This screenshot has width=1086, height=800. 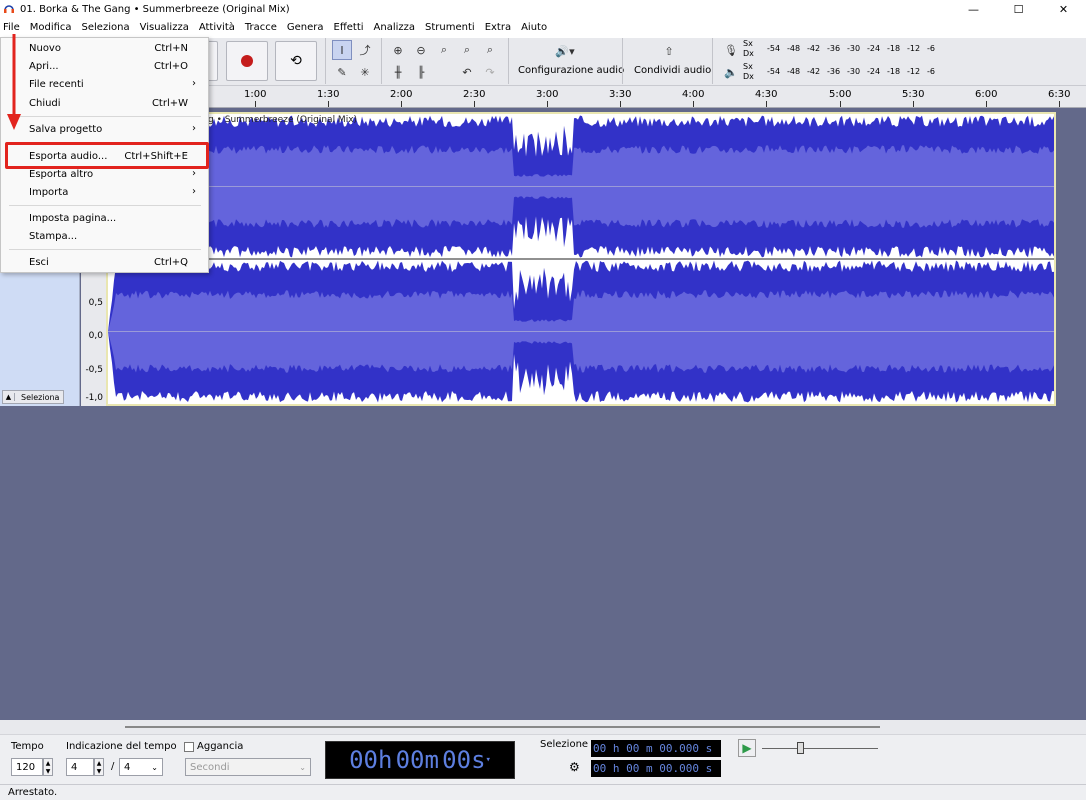 I want to click on ruler-tick-label: 3:00, so click(x=547, y=94).